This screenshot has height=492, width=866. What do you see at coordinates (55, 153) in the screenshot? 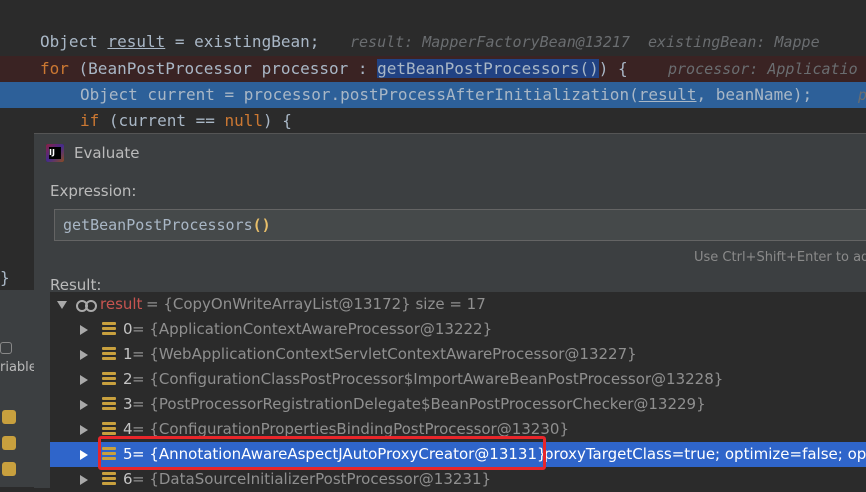
I see `intellij-logo-icon: IJ` at bounding box center [55, 153].